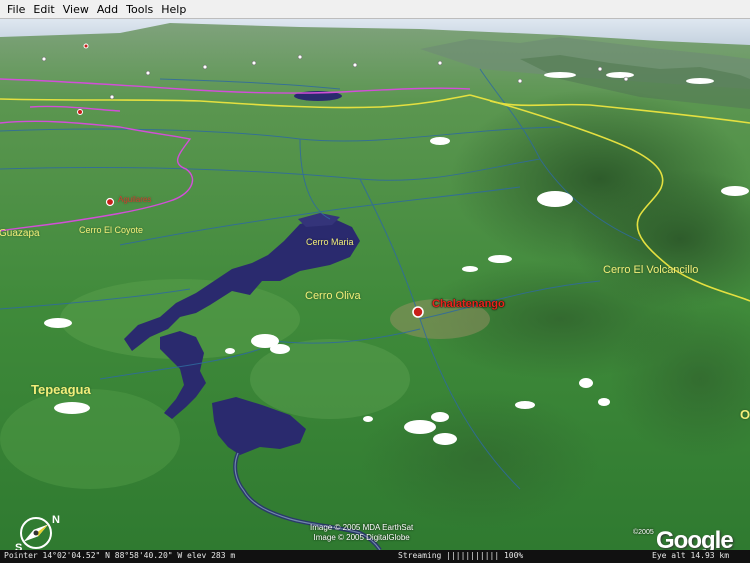 This screenshot has height=563, width=750. Describe the element at coordinates (361, 537) in the screenshot. I see `copyright-line-2: Image © 2005 DigitalGlobe` at that location.